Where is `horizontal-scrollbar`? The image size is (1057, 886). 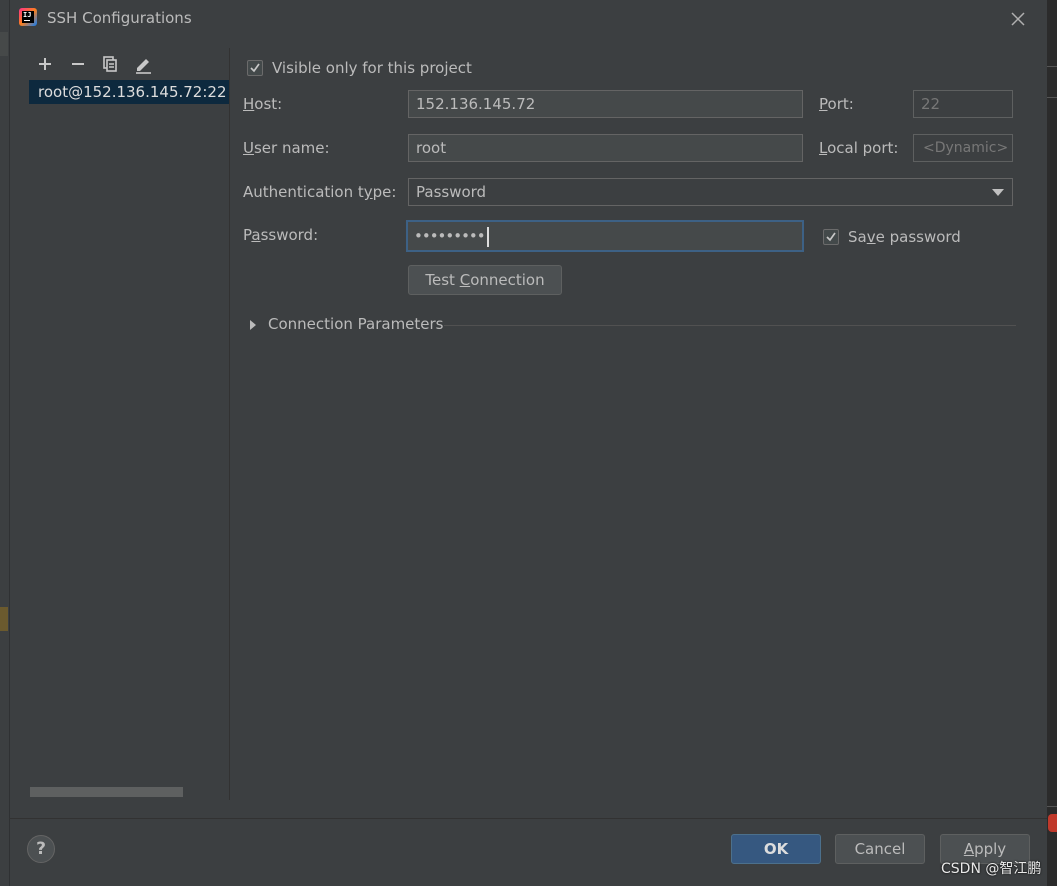
horizontal-scrollbar is located at coordinates (106, 792).